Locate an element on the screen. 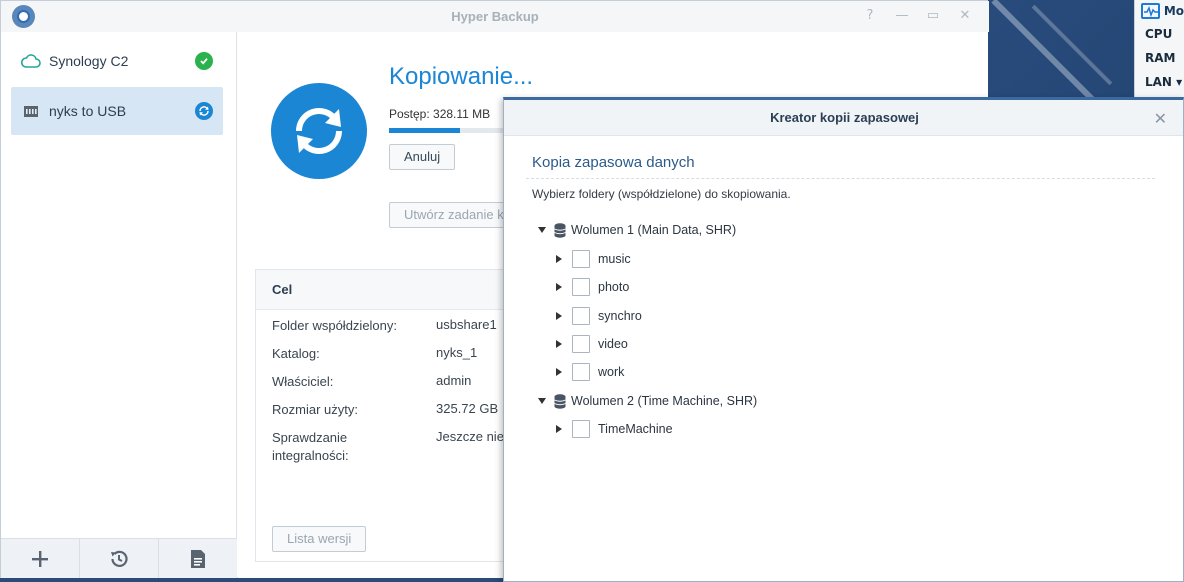 This screenshot has width=1184, height=582. create-task-button: Utwórz zadanie k is located at coordinates (448, 215).